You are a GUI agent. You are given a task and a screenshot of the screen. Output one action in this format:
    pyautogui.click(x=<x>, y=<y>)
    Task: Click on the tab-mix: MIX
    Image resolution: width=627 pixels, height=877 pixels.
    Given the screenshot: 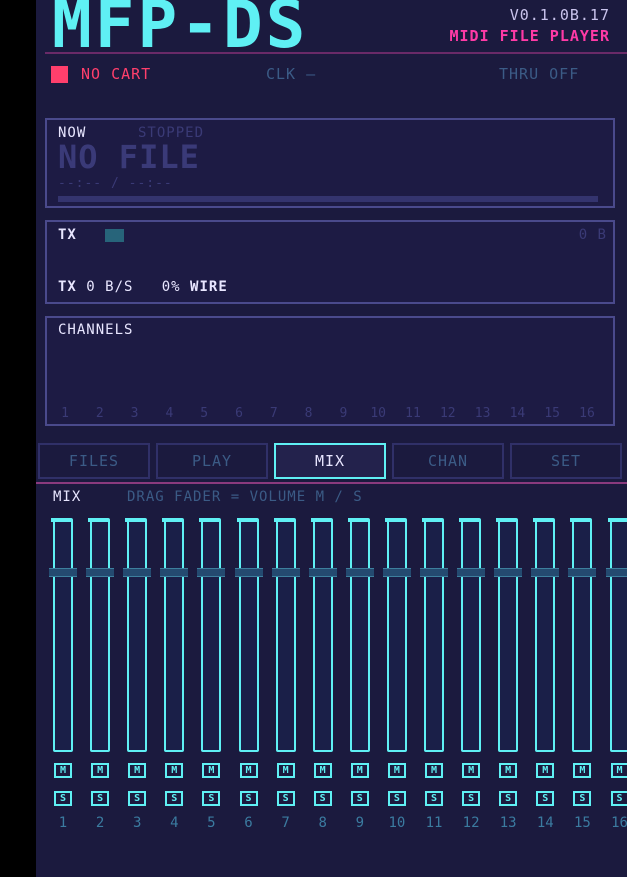 What is the action you would take?
    pyautogui.click(x=330, y=461)
    